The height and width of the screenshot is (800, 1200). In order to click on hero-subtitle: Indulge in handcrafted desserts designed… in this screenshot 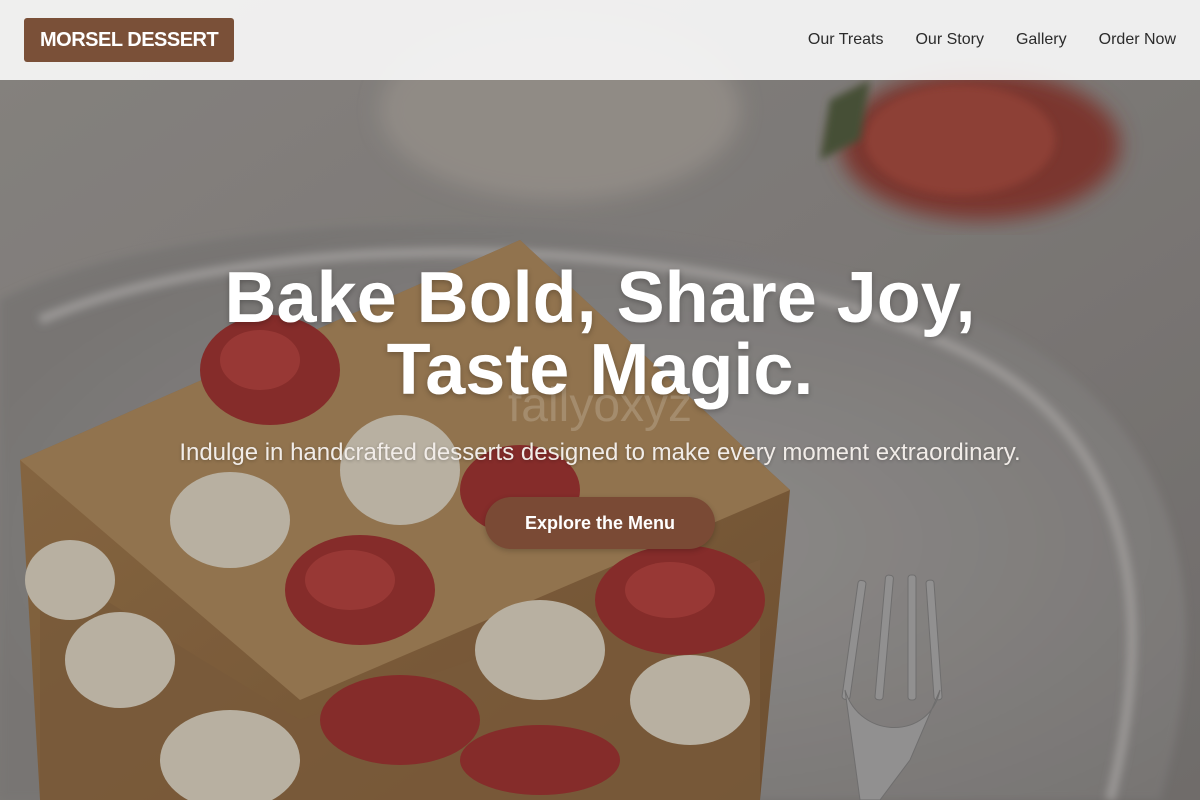, I will do `click(600, 452)`.